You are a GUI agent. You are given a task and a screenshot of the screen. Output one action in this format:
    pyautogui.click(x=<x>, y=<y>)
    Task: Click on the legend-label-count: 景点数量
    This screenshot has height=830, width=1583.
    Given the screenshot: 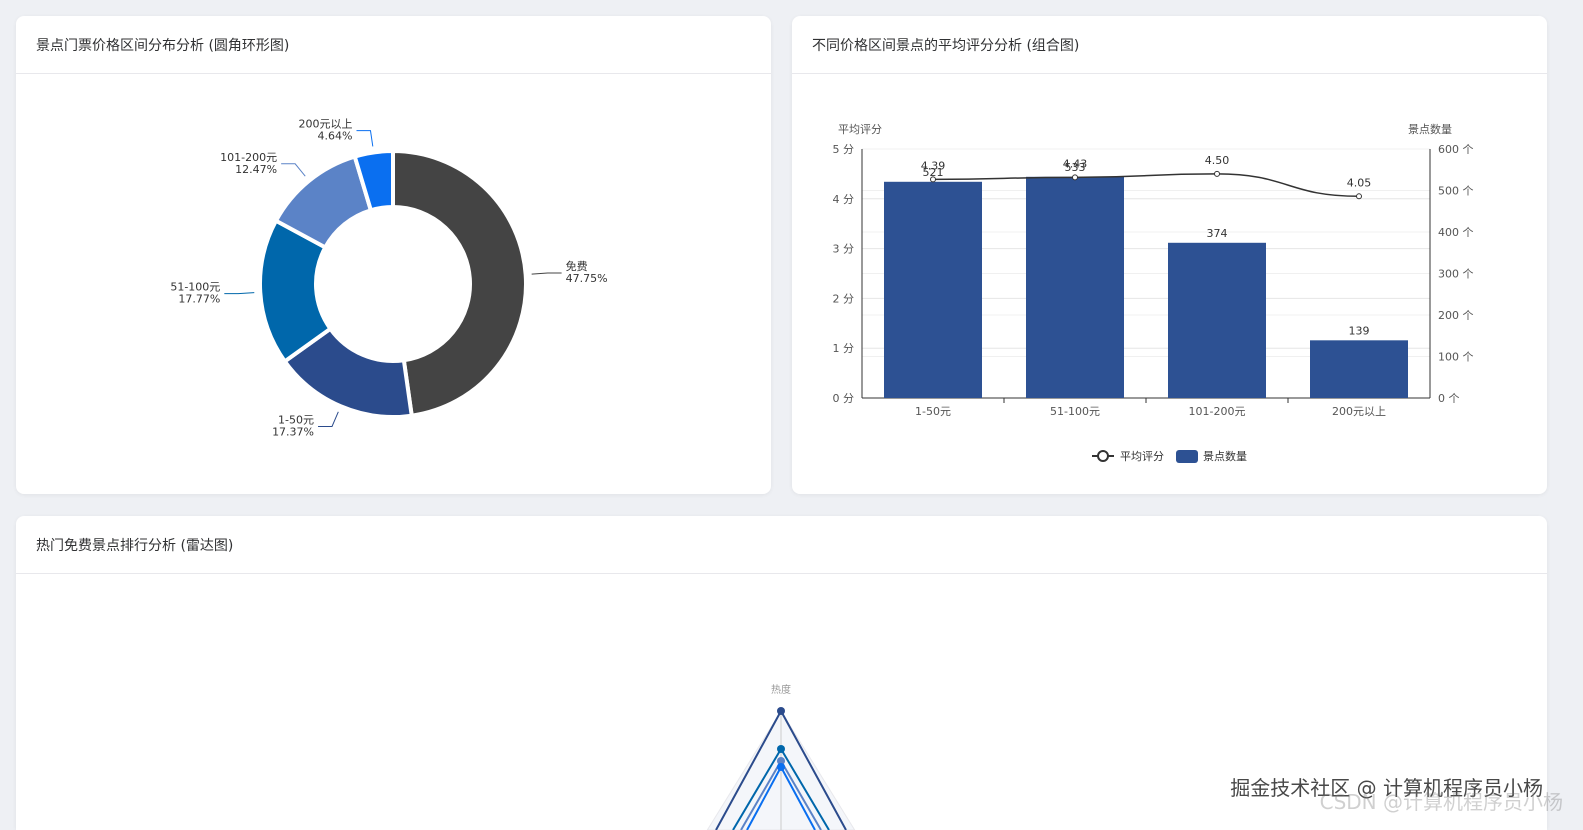 What is the action you would take?
    pyautogui.click(x=1225, y=456)
    